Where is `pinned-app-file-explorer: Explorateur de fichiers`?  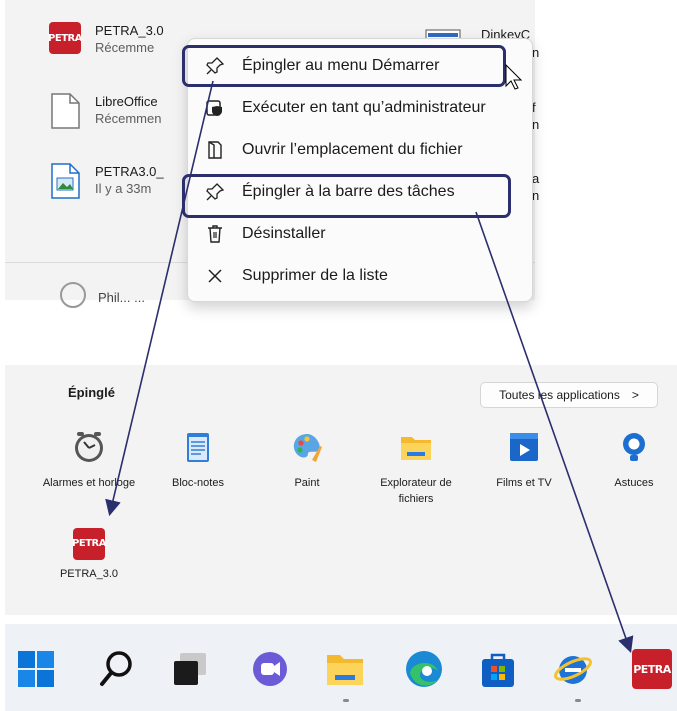
pinned-app-file-explorer: Explorateur de fichiers is located at coordinates (416, 468).